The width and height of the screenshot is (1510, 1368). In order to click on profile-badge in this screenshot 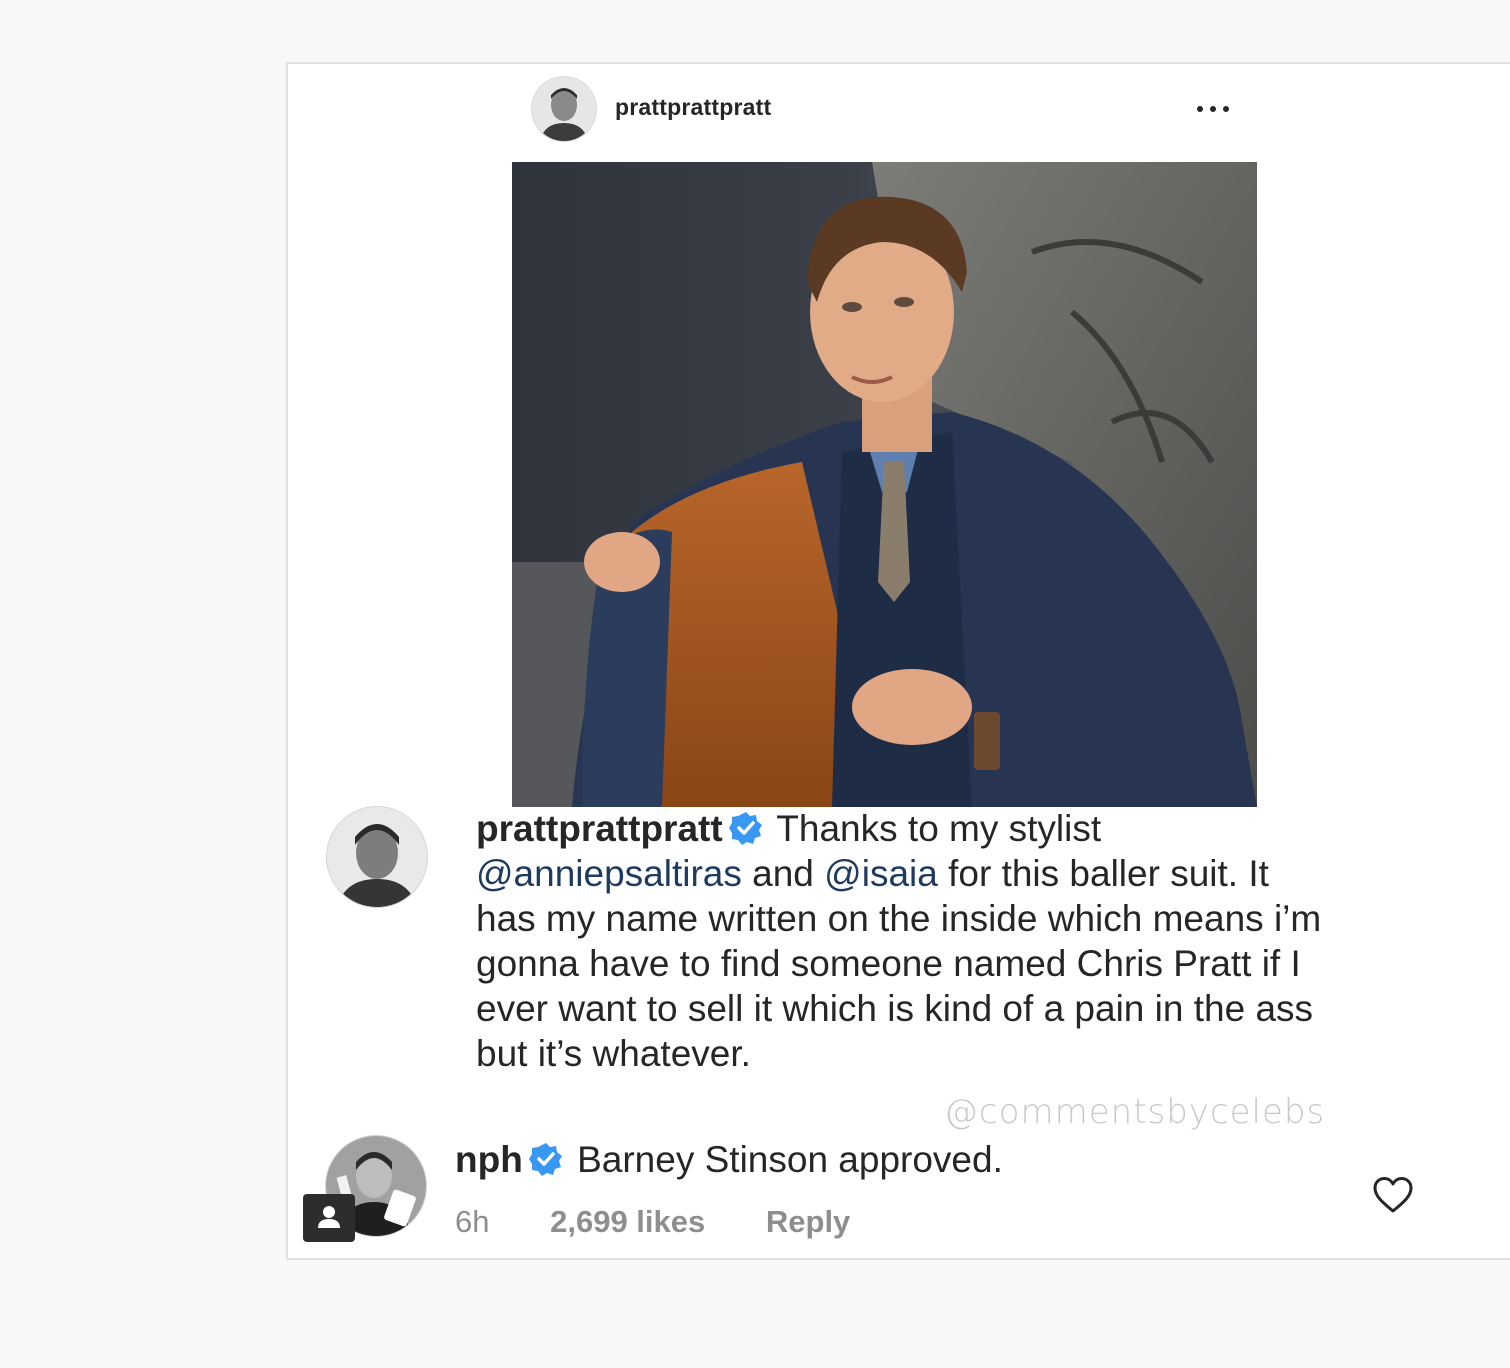, I will do `click(329, 1218)`.